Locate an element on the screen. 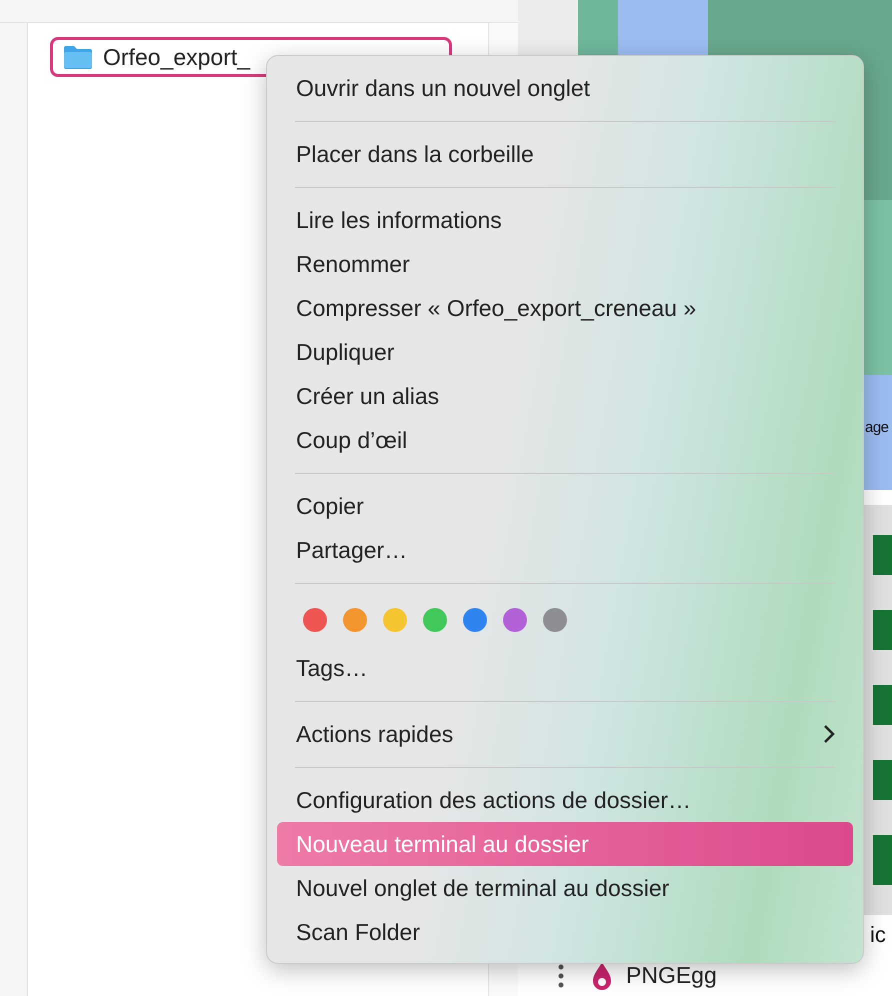 Image resolution: width=892 pixels, height=996 pixels. menu-item: Placer dans la corbeille is located at coordinates (565, 154).